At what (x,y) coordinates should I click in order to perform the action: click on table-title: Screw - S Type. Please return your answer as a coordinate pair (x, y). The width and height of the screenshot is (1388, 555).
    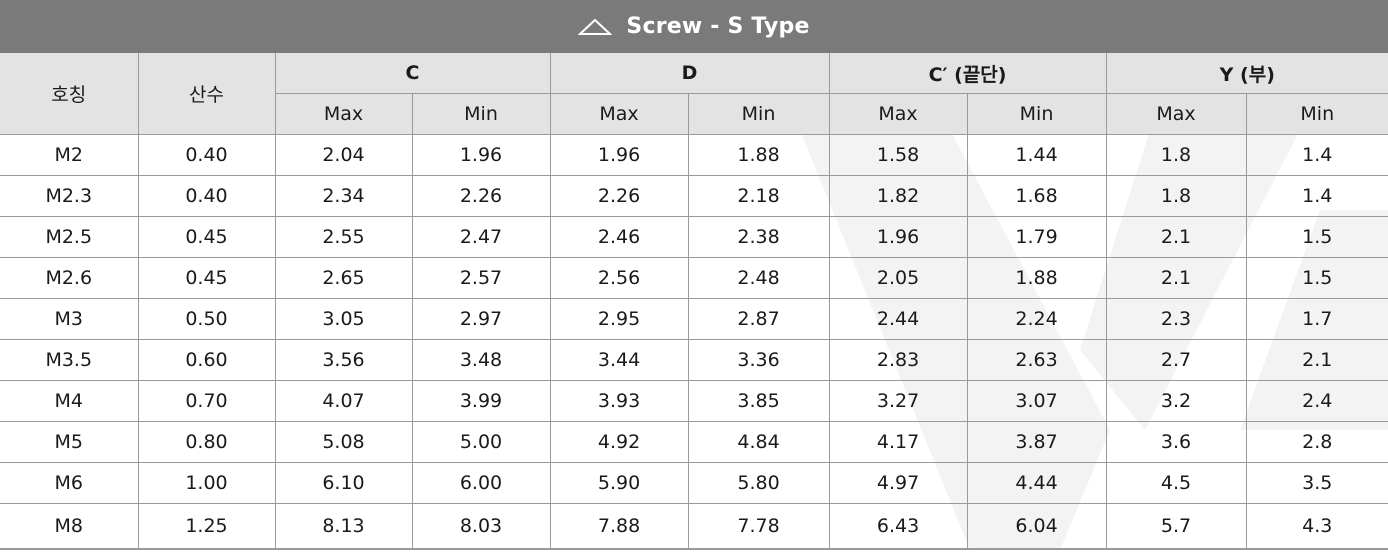
    Looking at the image, I should click on (718, 26).